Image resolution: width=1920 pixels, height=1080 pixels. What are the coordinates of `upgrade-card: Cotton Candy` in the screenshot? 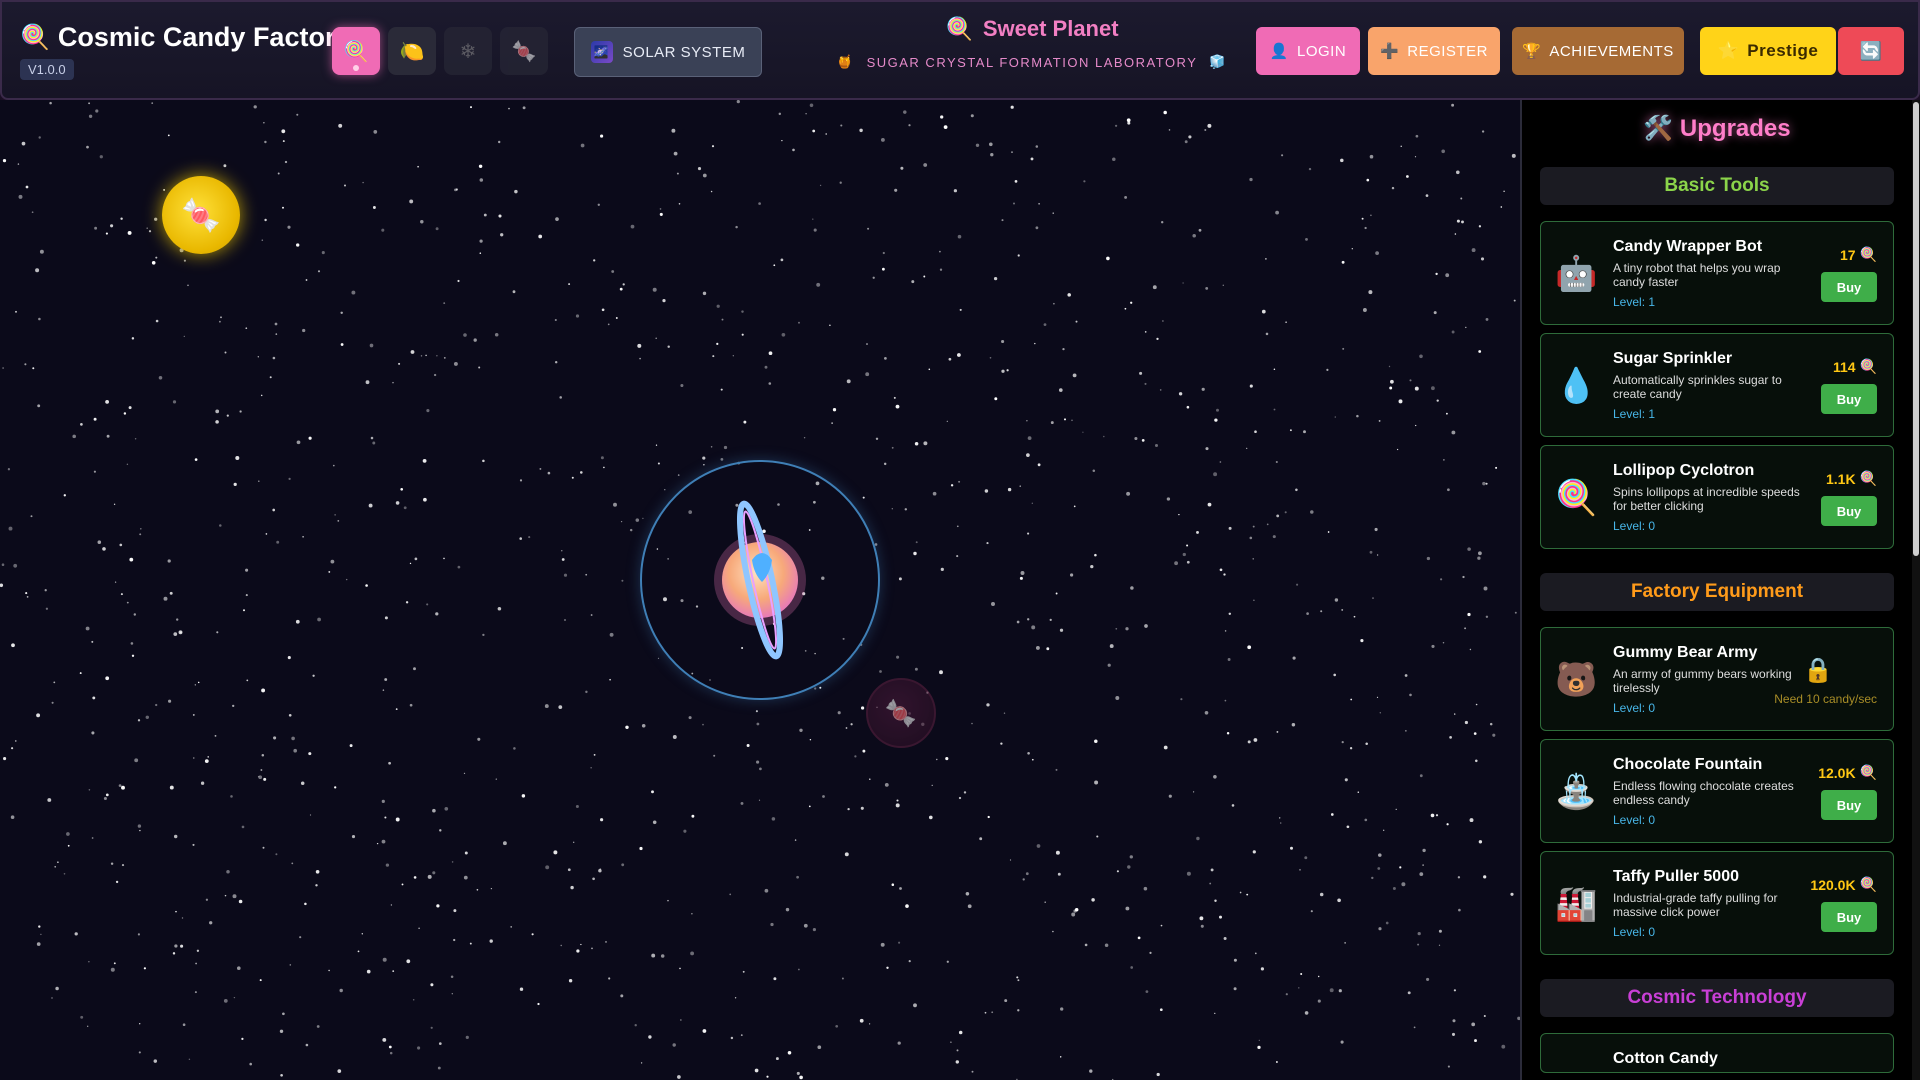 It's located at (1717, 1053).